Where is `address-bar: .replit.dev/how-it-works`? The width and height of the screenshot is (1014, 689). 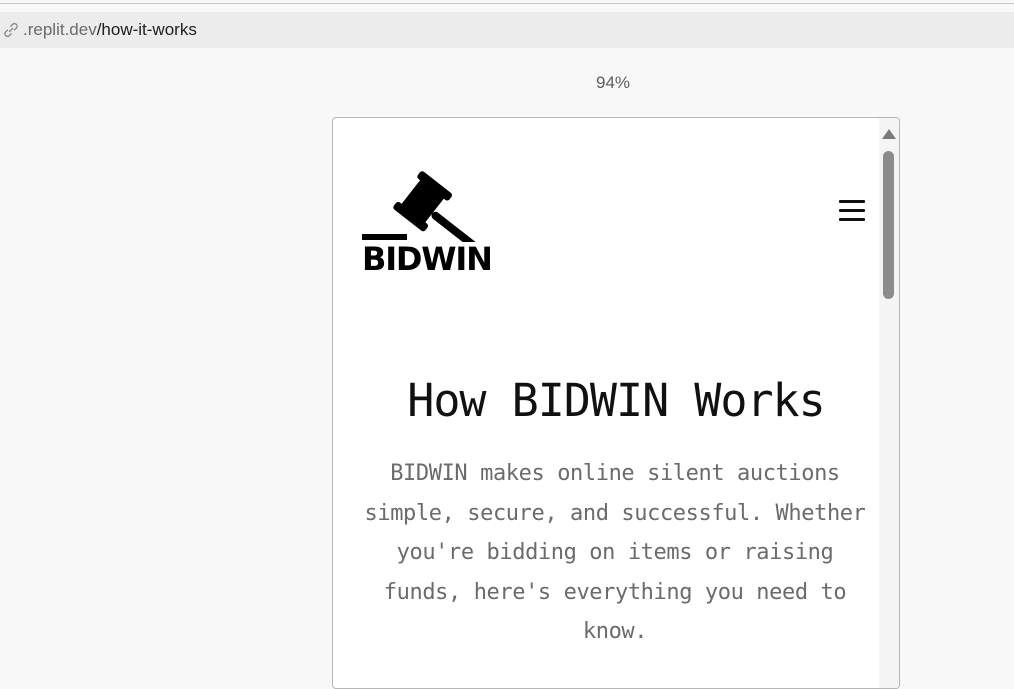 address-bar: .replit.dev/how-it-works is located at coordinates (507, 30).